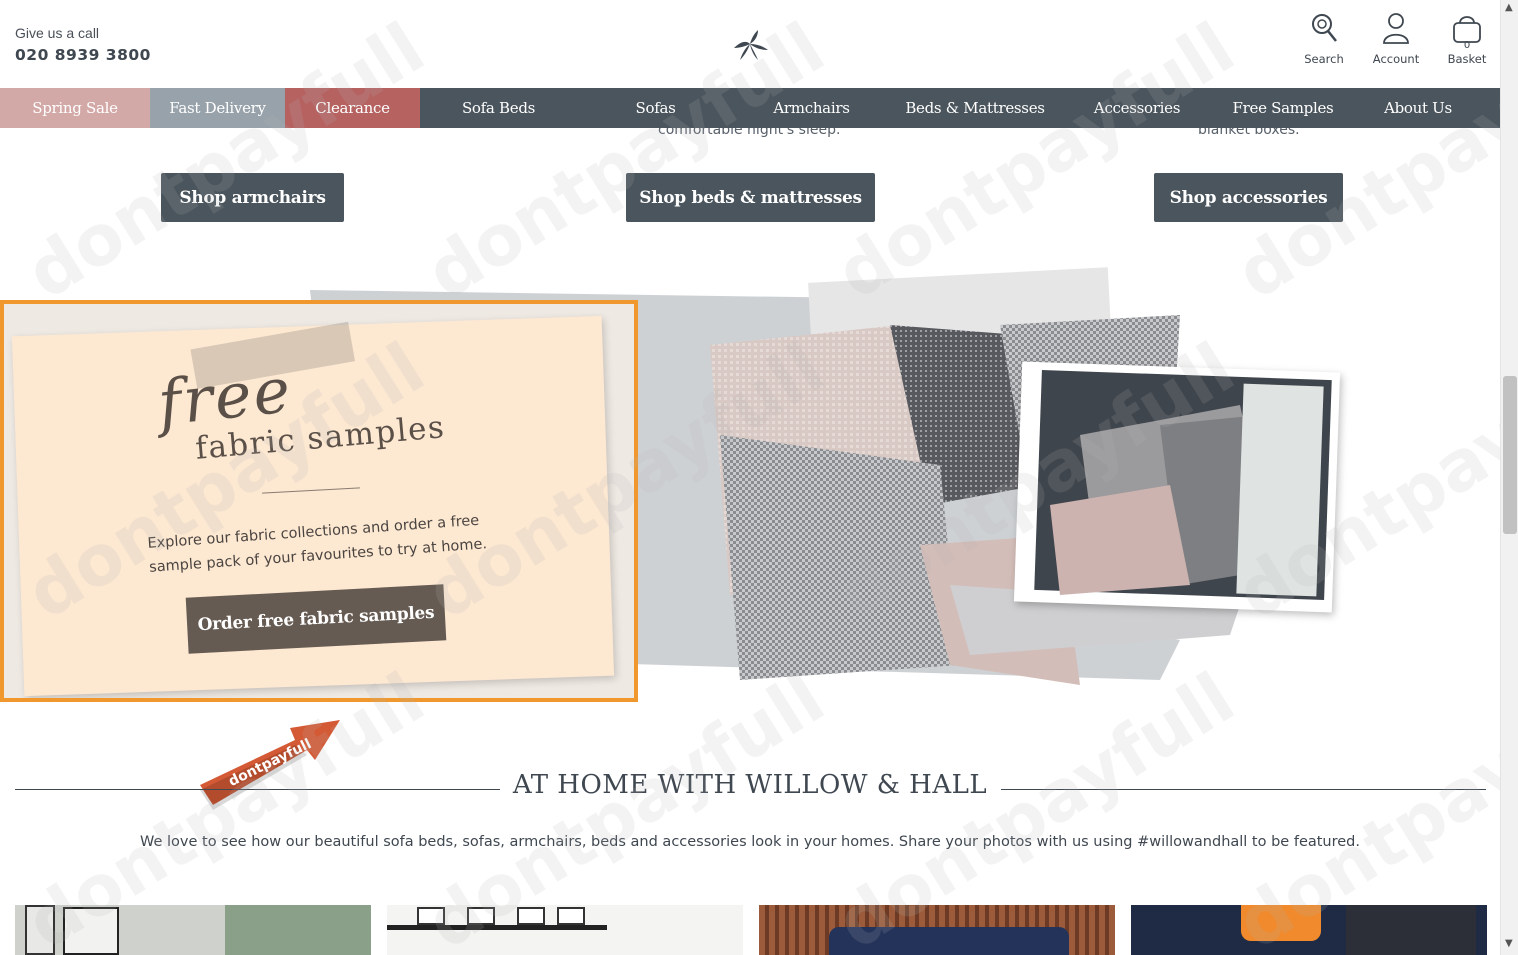 The image size is (1518, 955). Describe the element at coordinates (975, 108) in the screenshot. I see `nav-beds-mattresses: Beds & Mattresses` at that location.